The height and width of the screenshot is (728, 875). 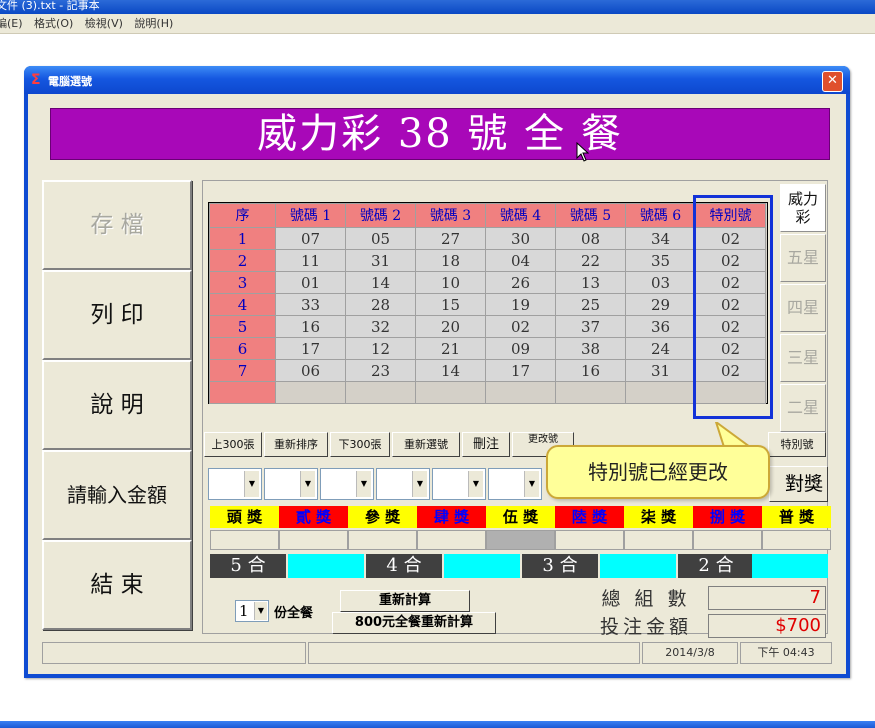 What do you see at coordinates (360, 444) in the screenshot?
I see `next-300-button: 下300張` at bounding box center [360, 444].